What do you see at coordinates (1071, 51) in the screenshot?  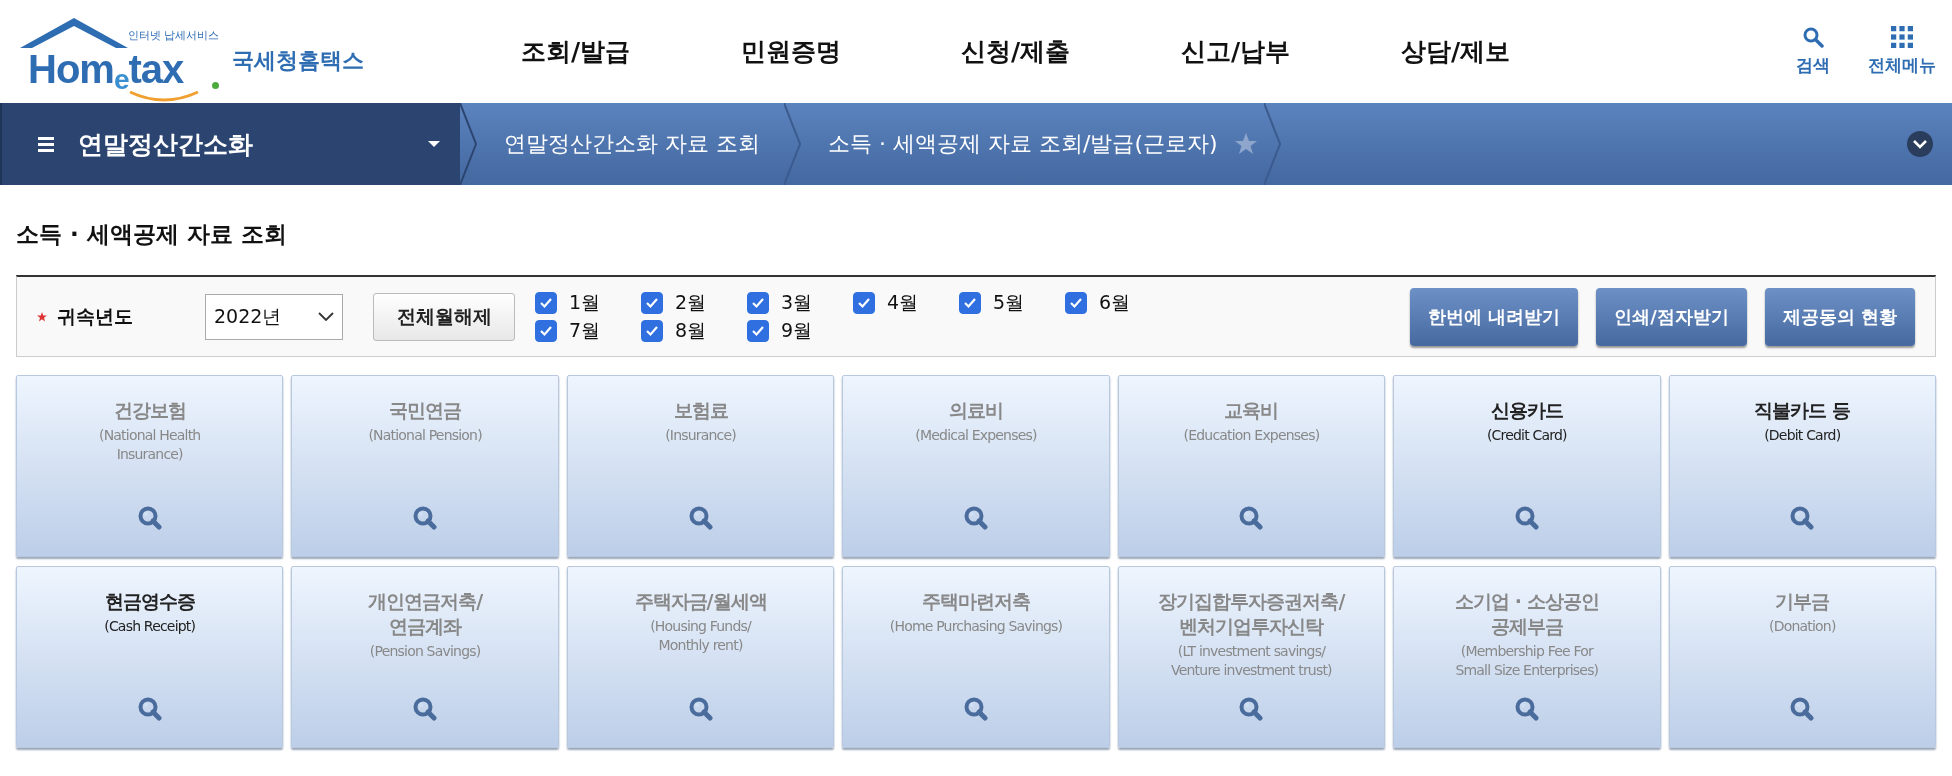 I see `nav-link: 신청/제출` at bounding box center [1071, 51].